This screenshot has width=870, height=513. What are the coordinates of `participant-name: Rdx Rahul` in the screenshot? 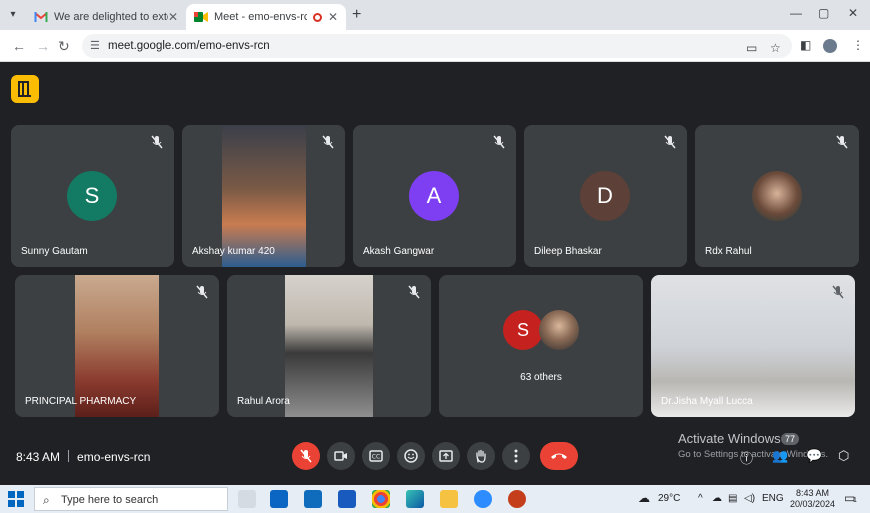 It's located at (728, 251).